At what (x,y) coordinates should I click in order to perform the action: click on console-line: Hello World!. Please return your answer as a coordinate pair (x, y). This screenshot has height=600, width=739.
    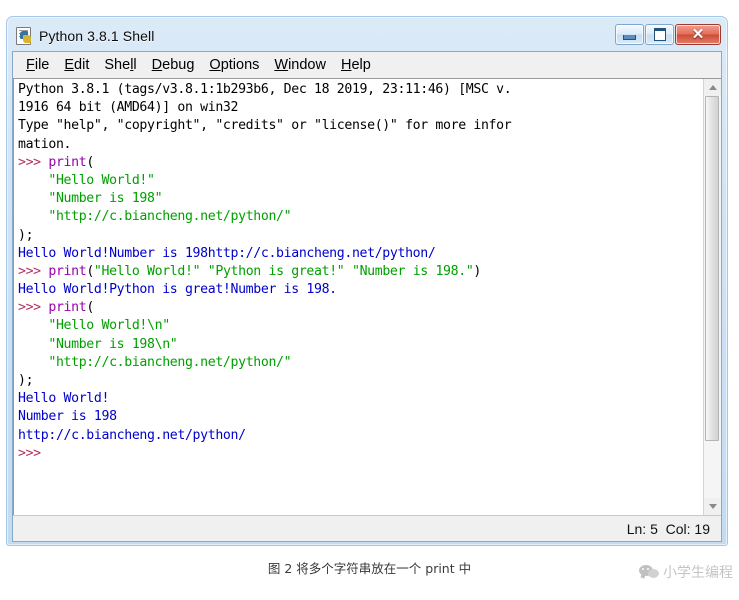
    Looking at the image, I should click on (360, 399).